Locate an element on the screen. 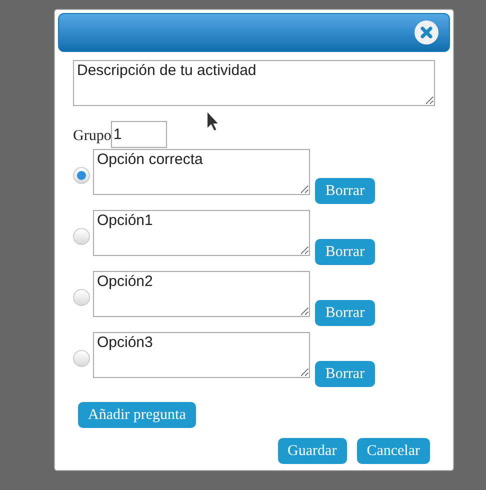  add-question-button: Añadir pregunta is located at coordinates (137, 415).